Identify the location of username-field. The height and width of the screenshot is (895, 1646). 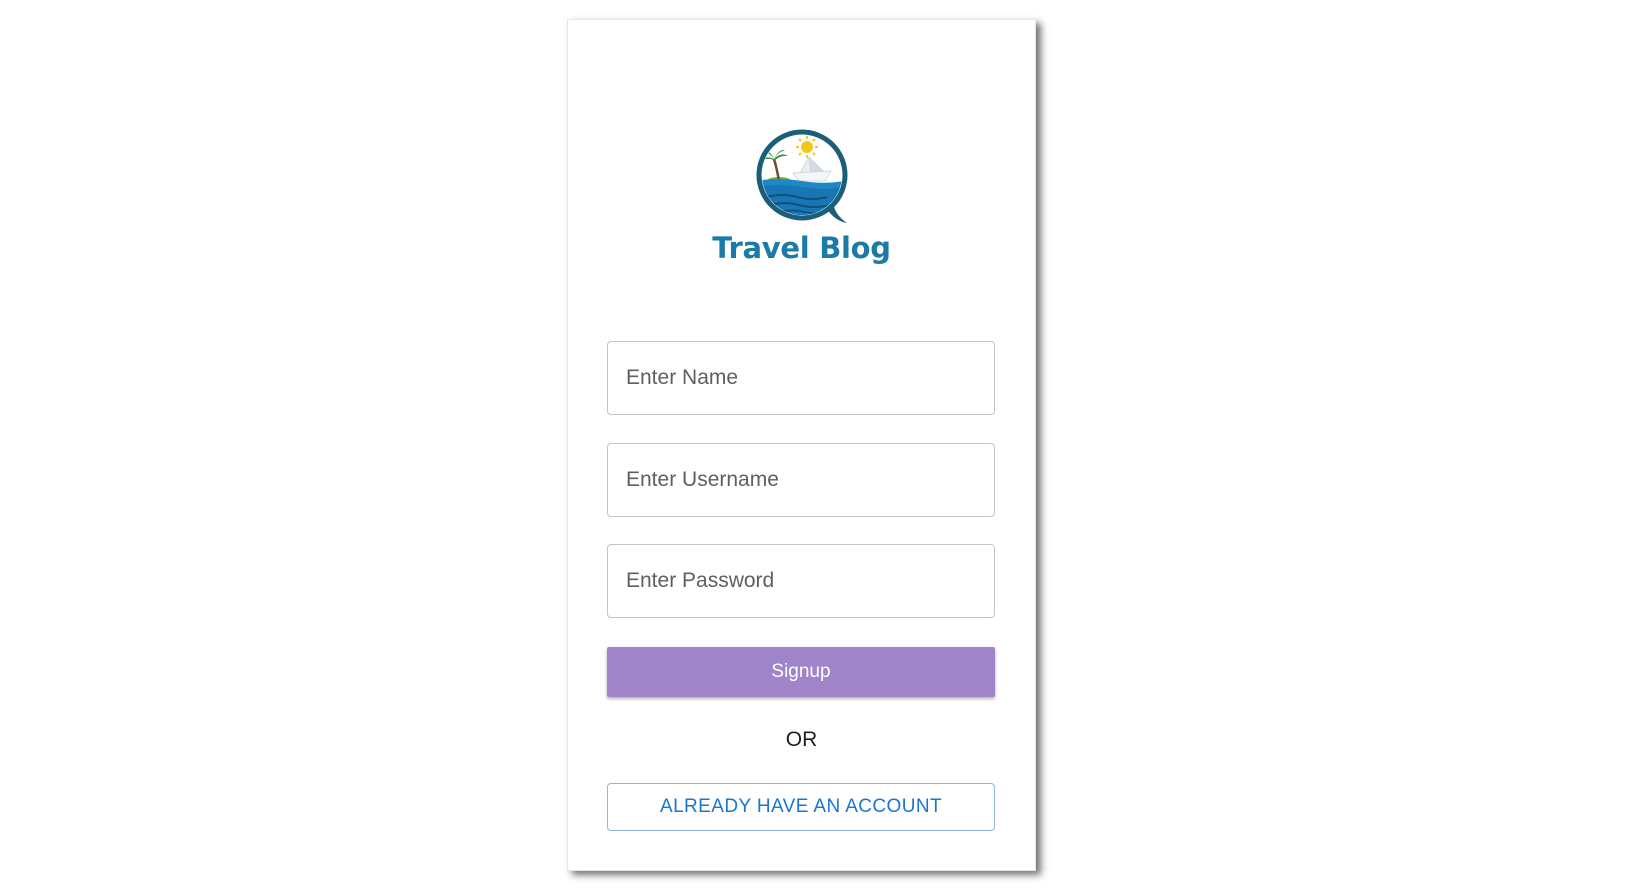
(801, 480).